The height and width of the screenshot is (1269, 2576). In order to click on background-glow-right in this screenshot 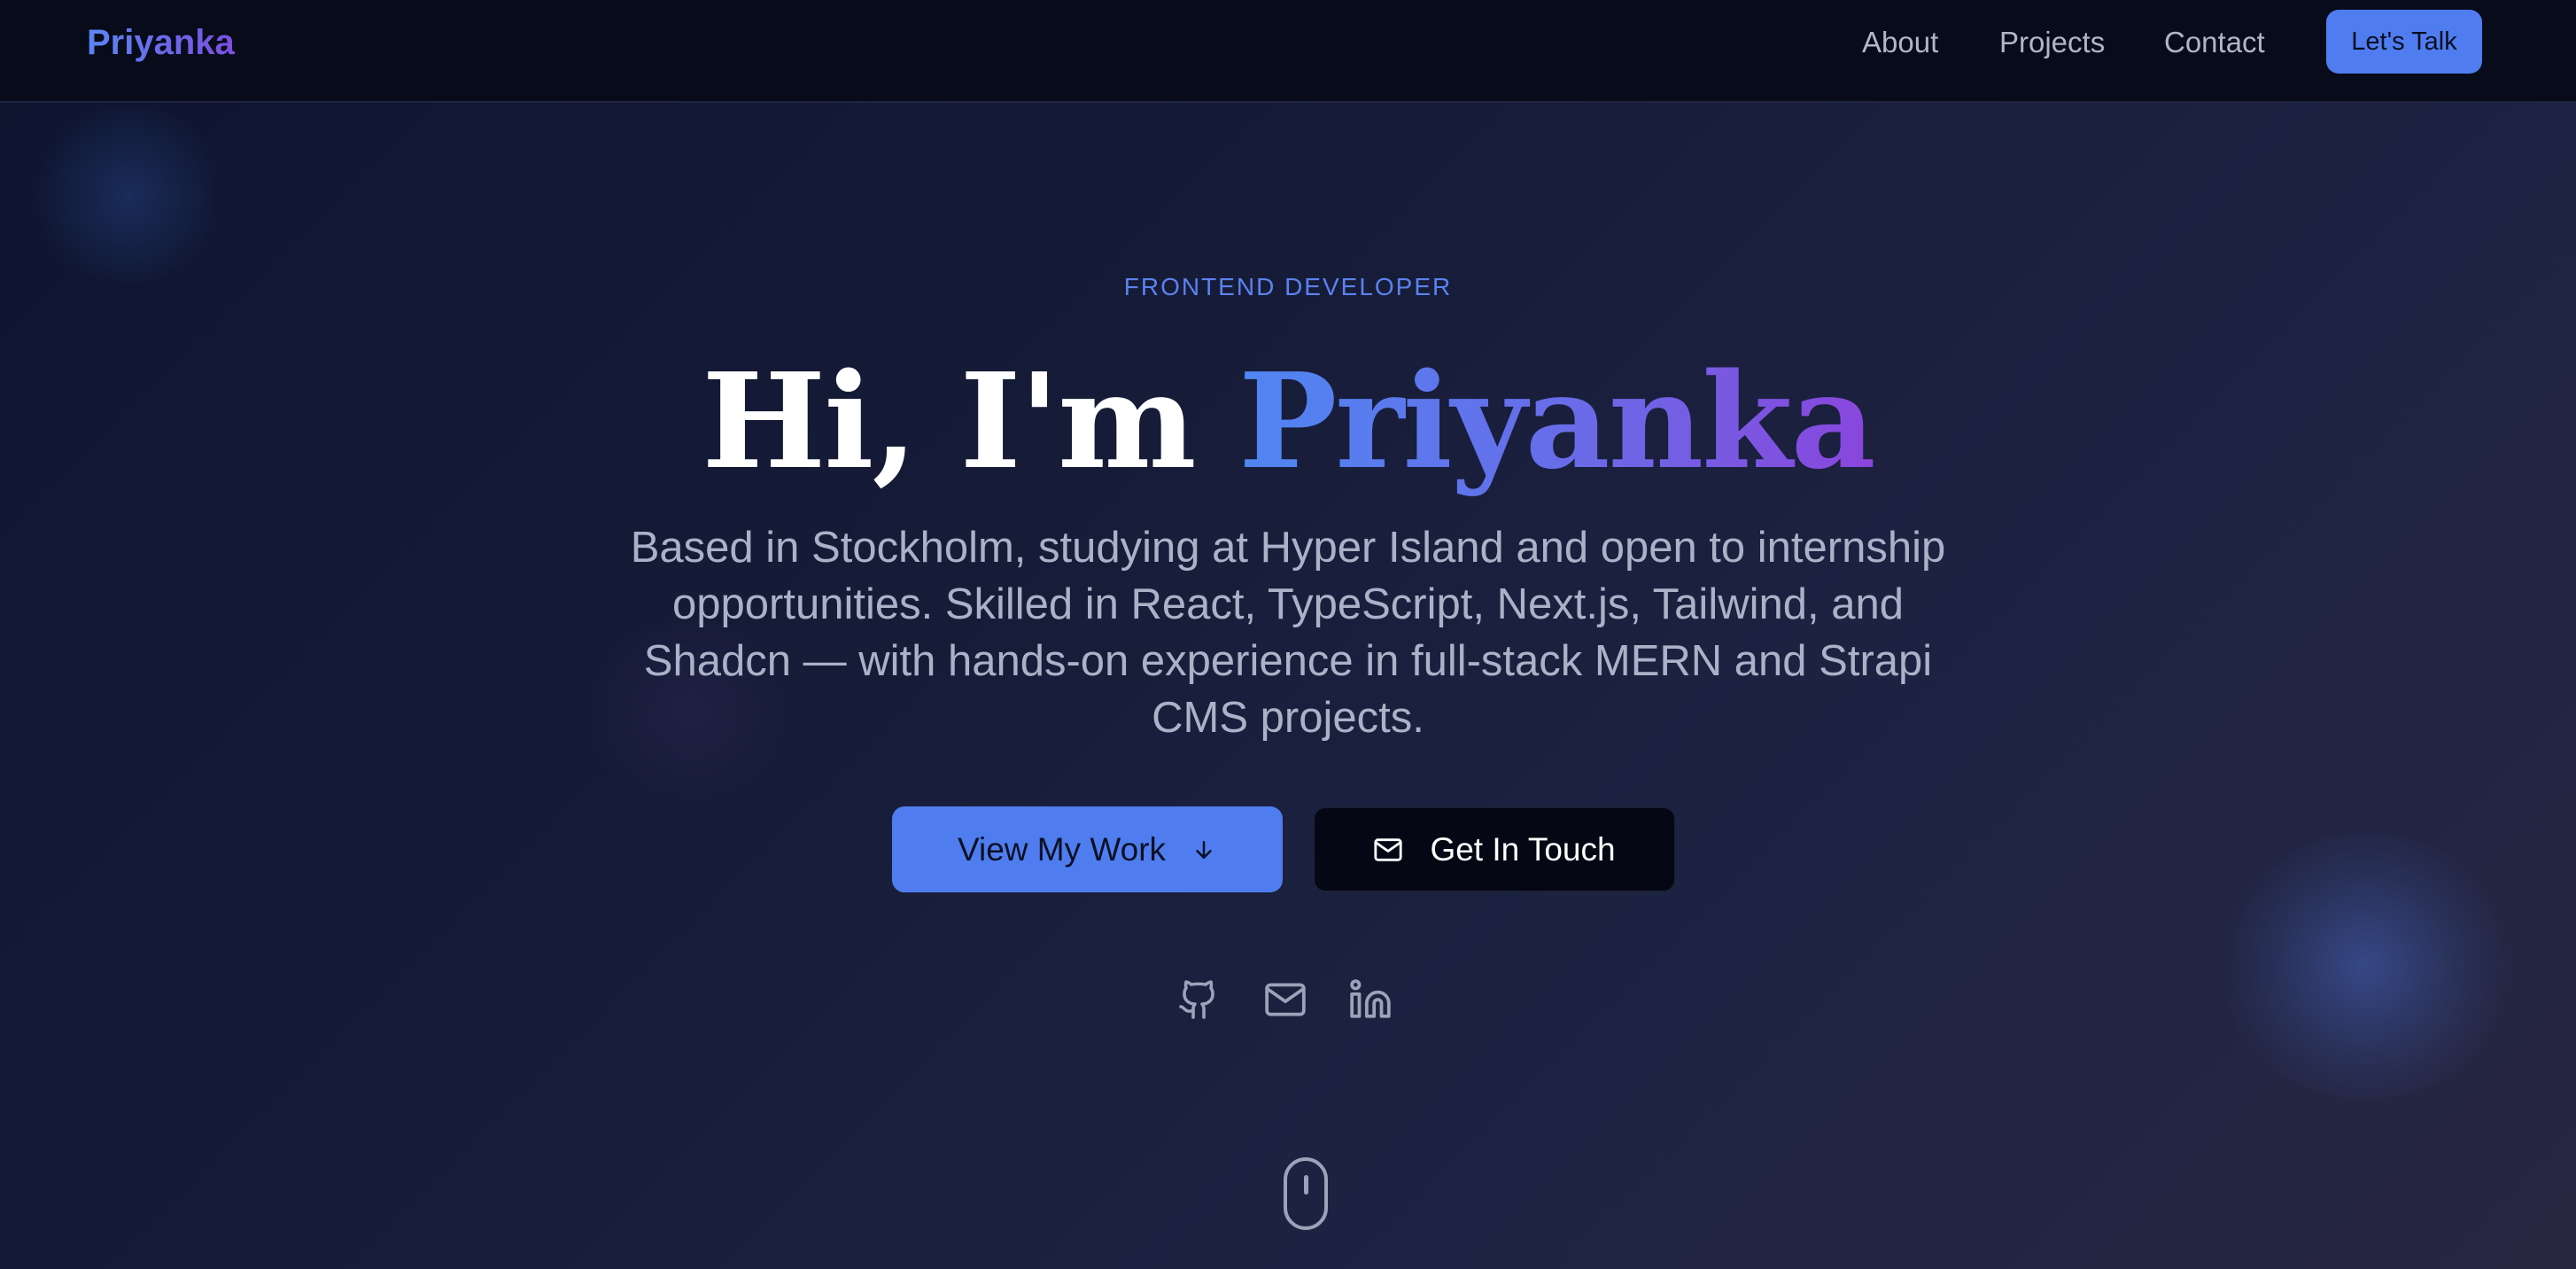, I will do `click(2365, 966)`.